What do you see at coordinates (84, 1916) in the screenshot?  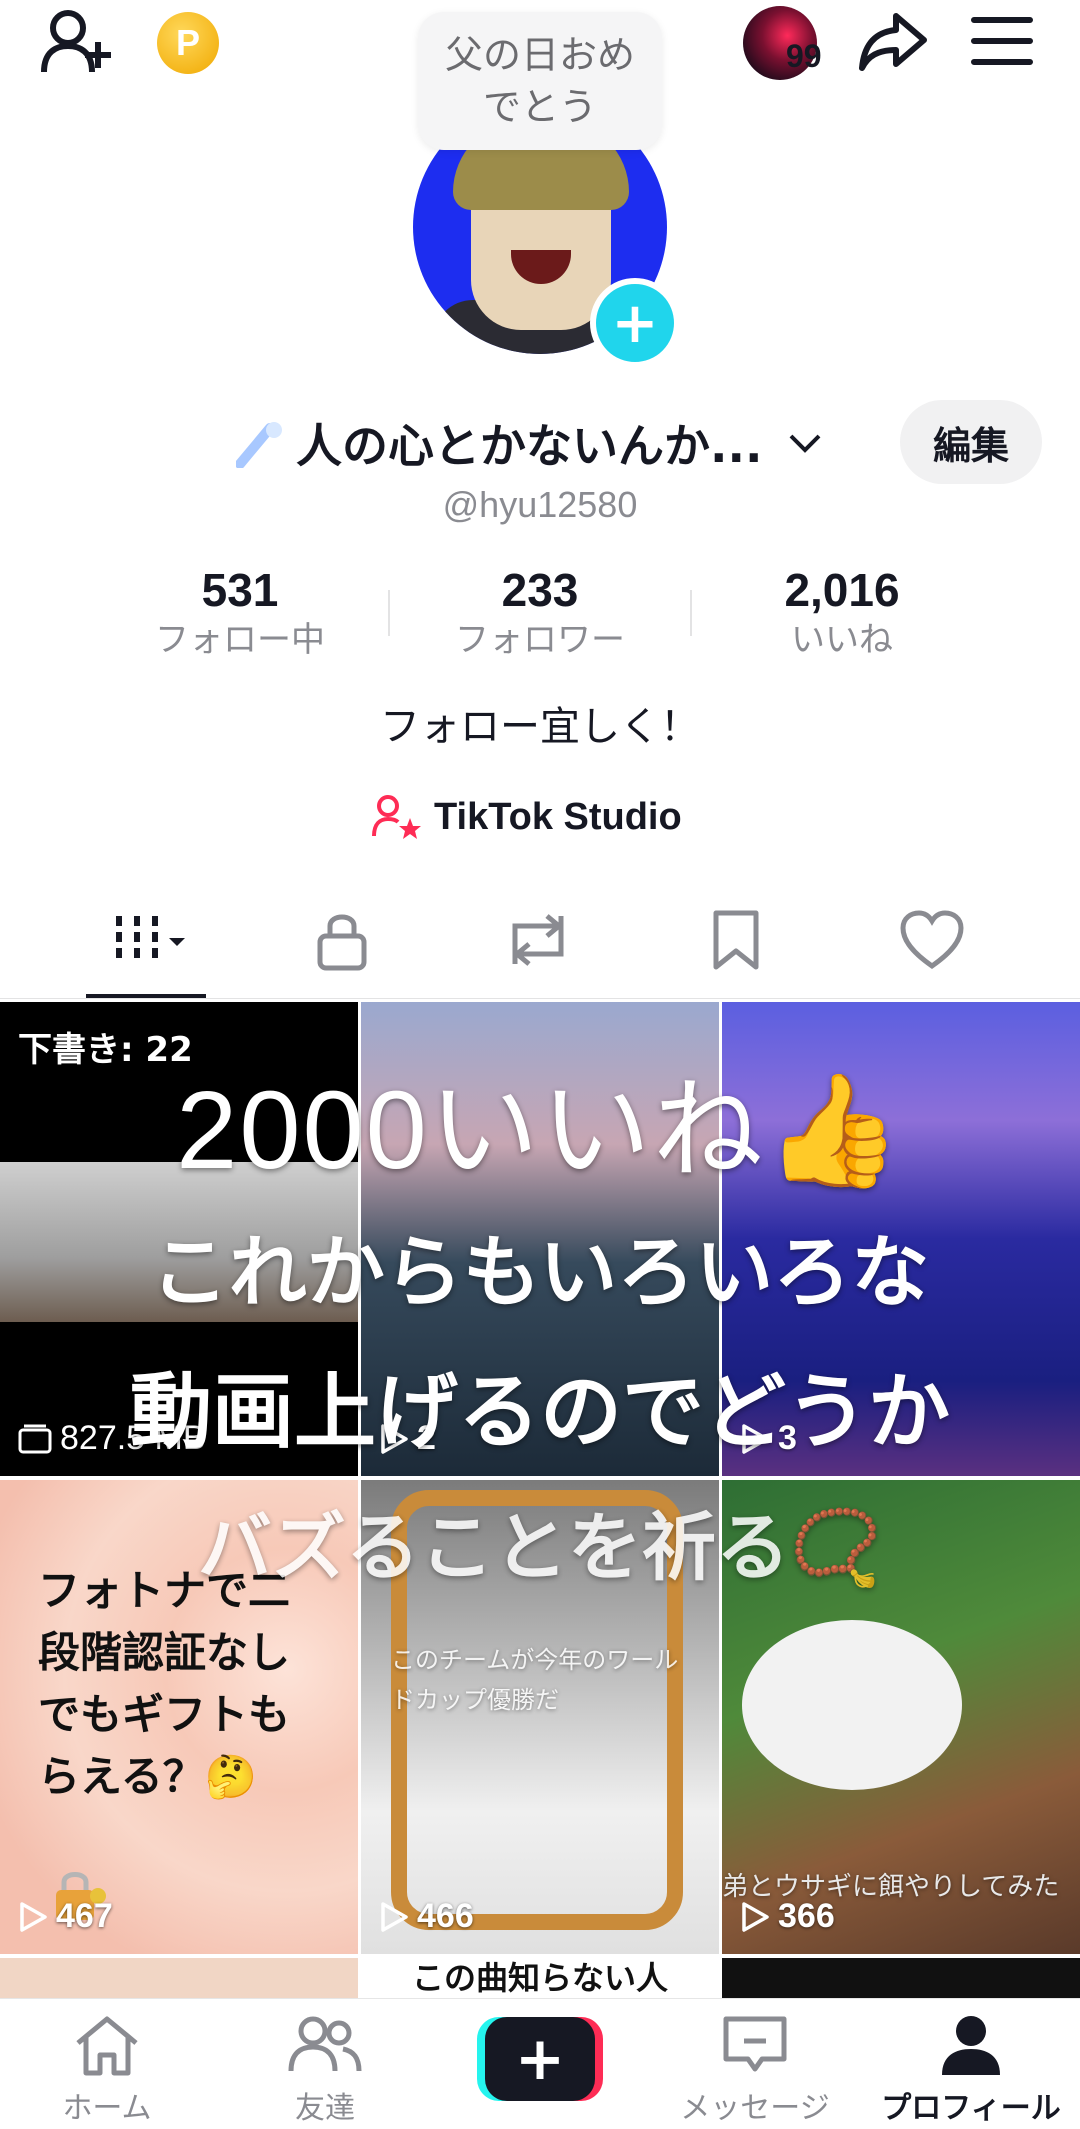 I see `view-count-value: 467` at bounding box center [84, 1916].